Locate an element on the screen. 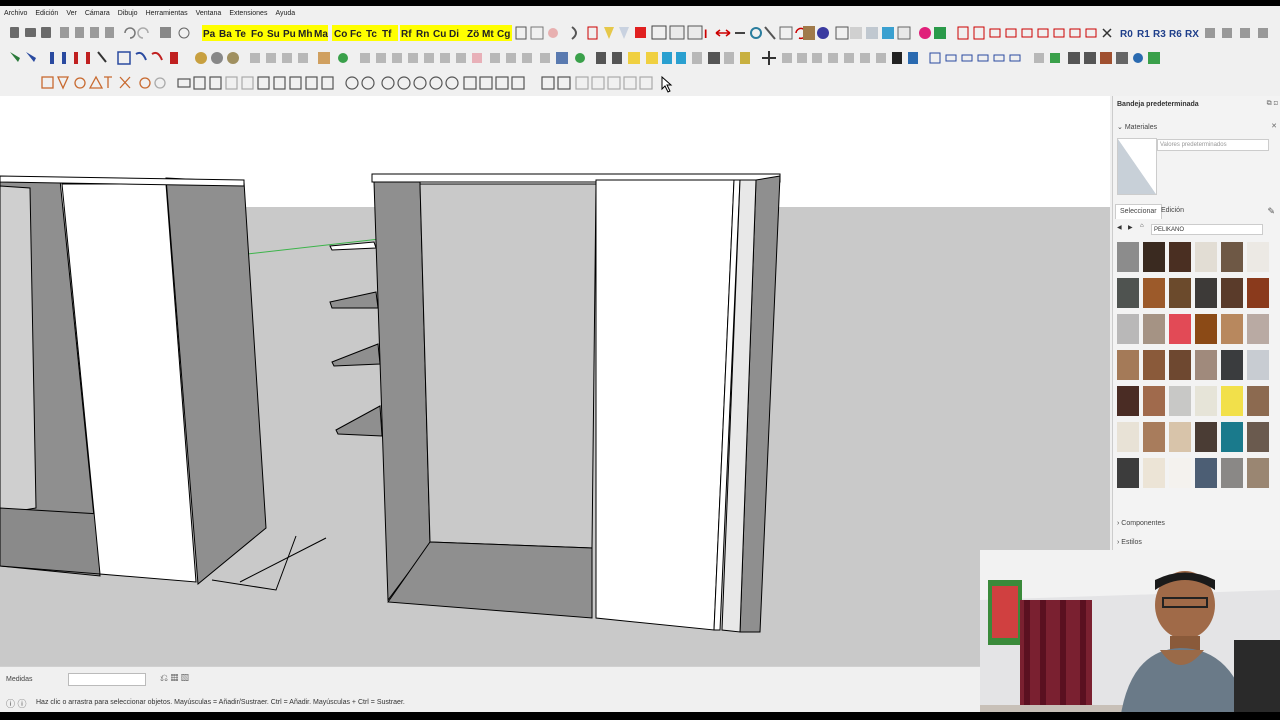  plugin-mt-button: Mt is located at coordinates (488, 34).